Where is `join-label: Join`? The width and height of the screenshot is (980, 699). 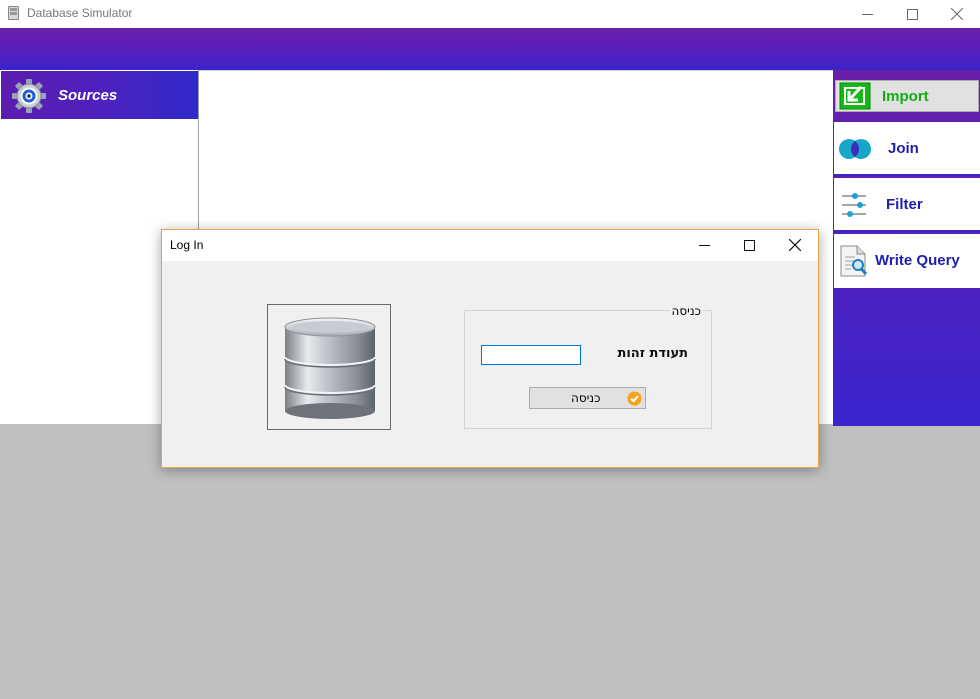 join-label: Join is located at coordinates (903, 148).